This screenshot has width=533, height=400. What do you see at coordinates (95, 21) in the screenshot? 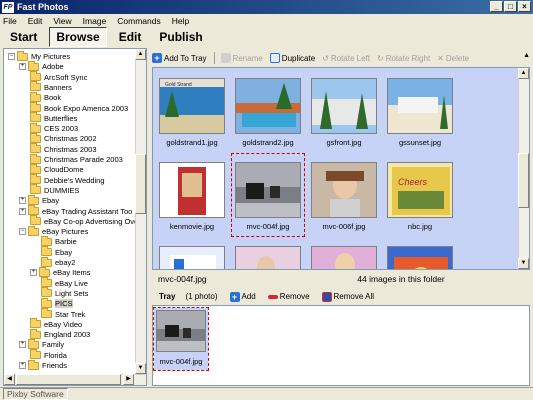
I see `menu-image: Image` at bounding box center [95, 21].